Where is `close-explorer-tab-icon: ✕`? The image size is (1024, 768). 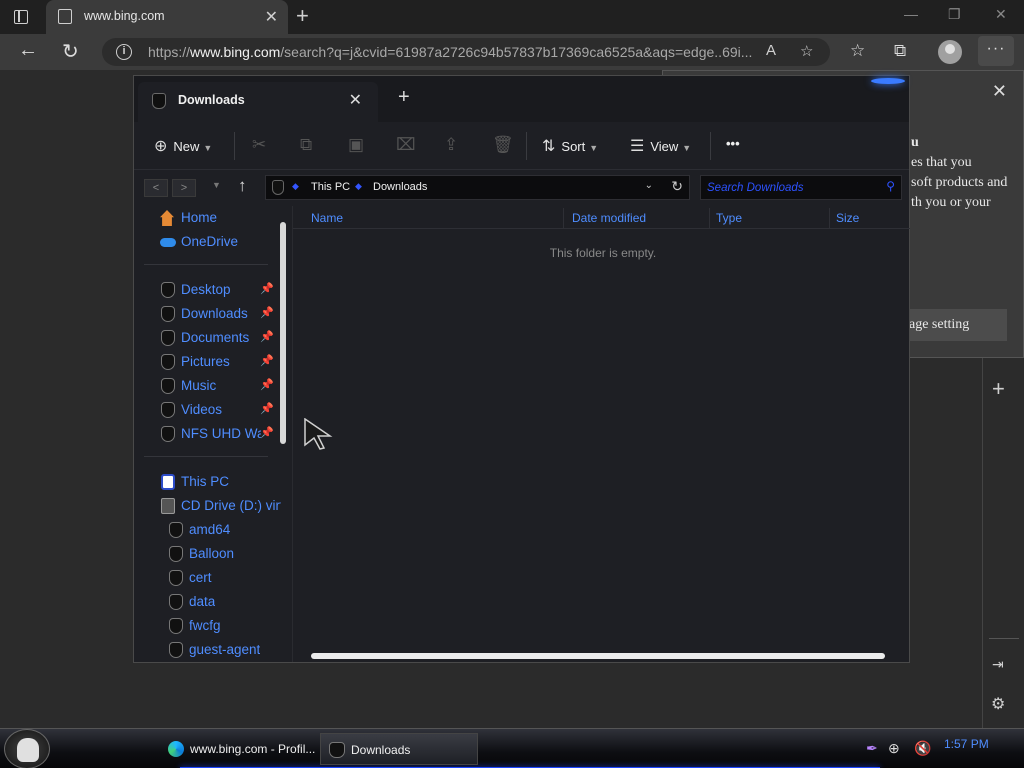 close-explorer-tab-icon: ✕ is located at coordinates (355, 100).